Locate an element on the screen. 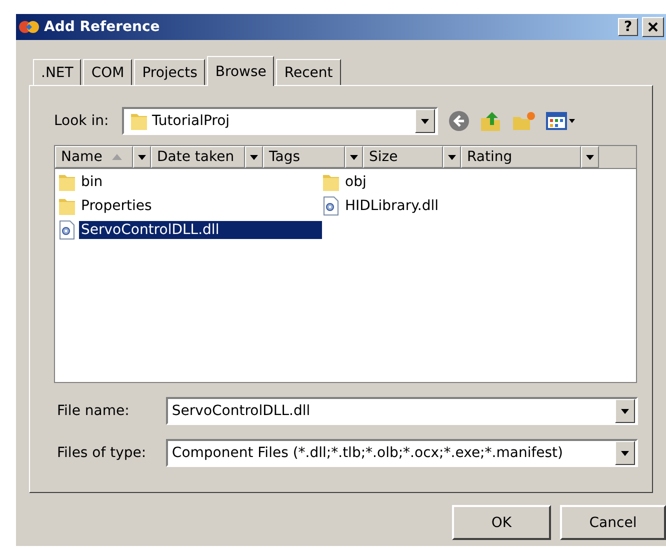 The image size is (666, 549). file-item: obj is located at coordinates (355, 182).